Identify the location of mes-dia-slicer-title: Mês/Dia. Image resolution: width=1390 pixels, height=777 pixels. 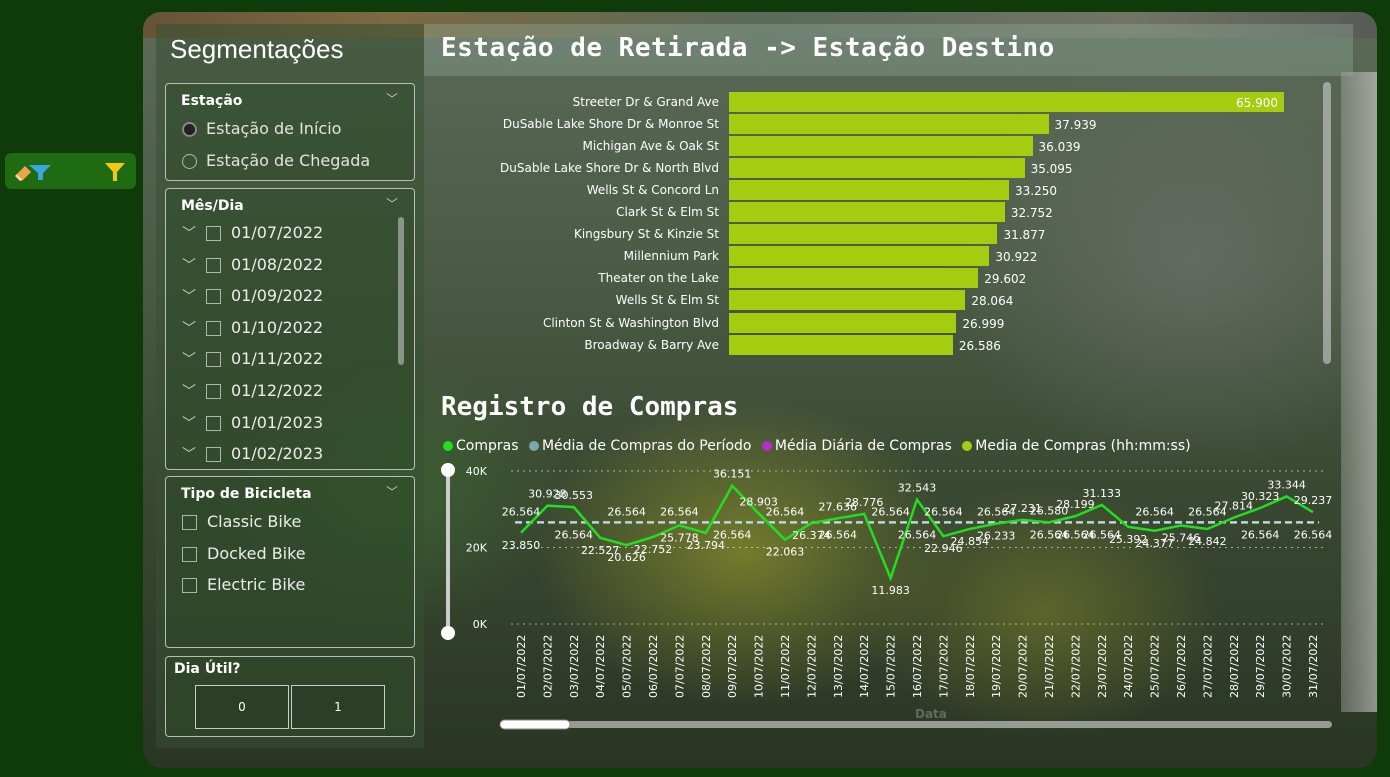
(212, 206).